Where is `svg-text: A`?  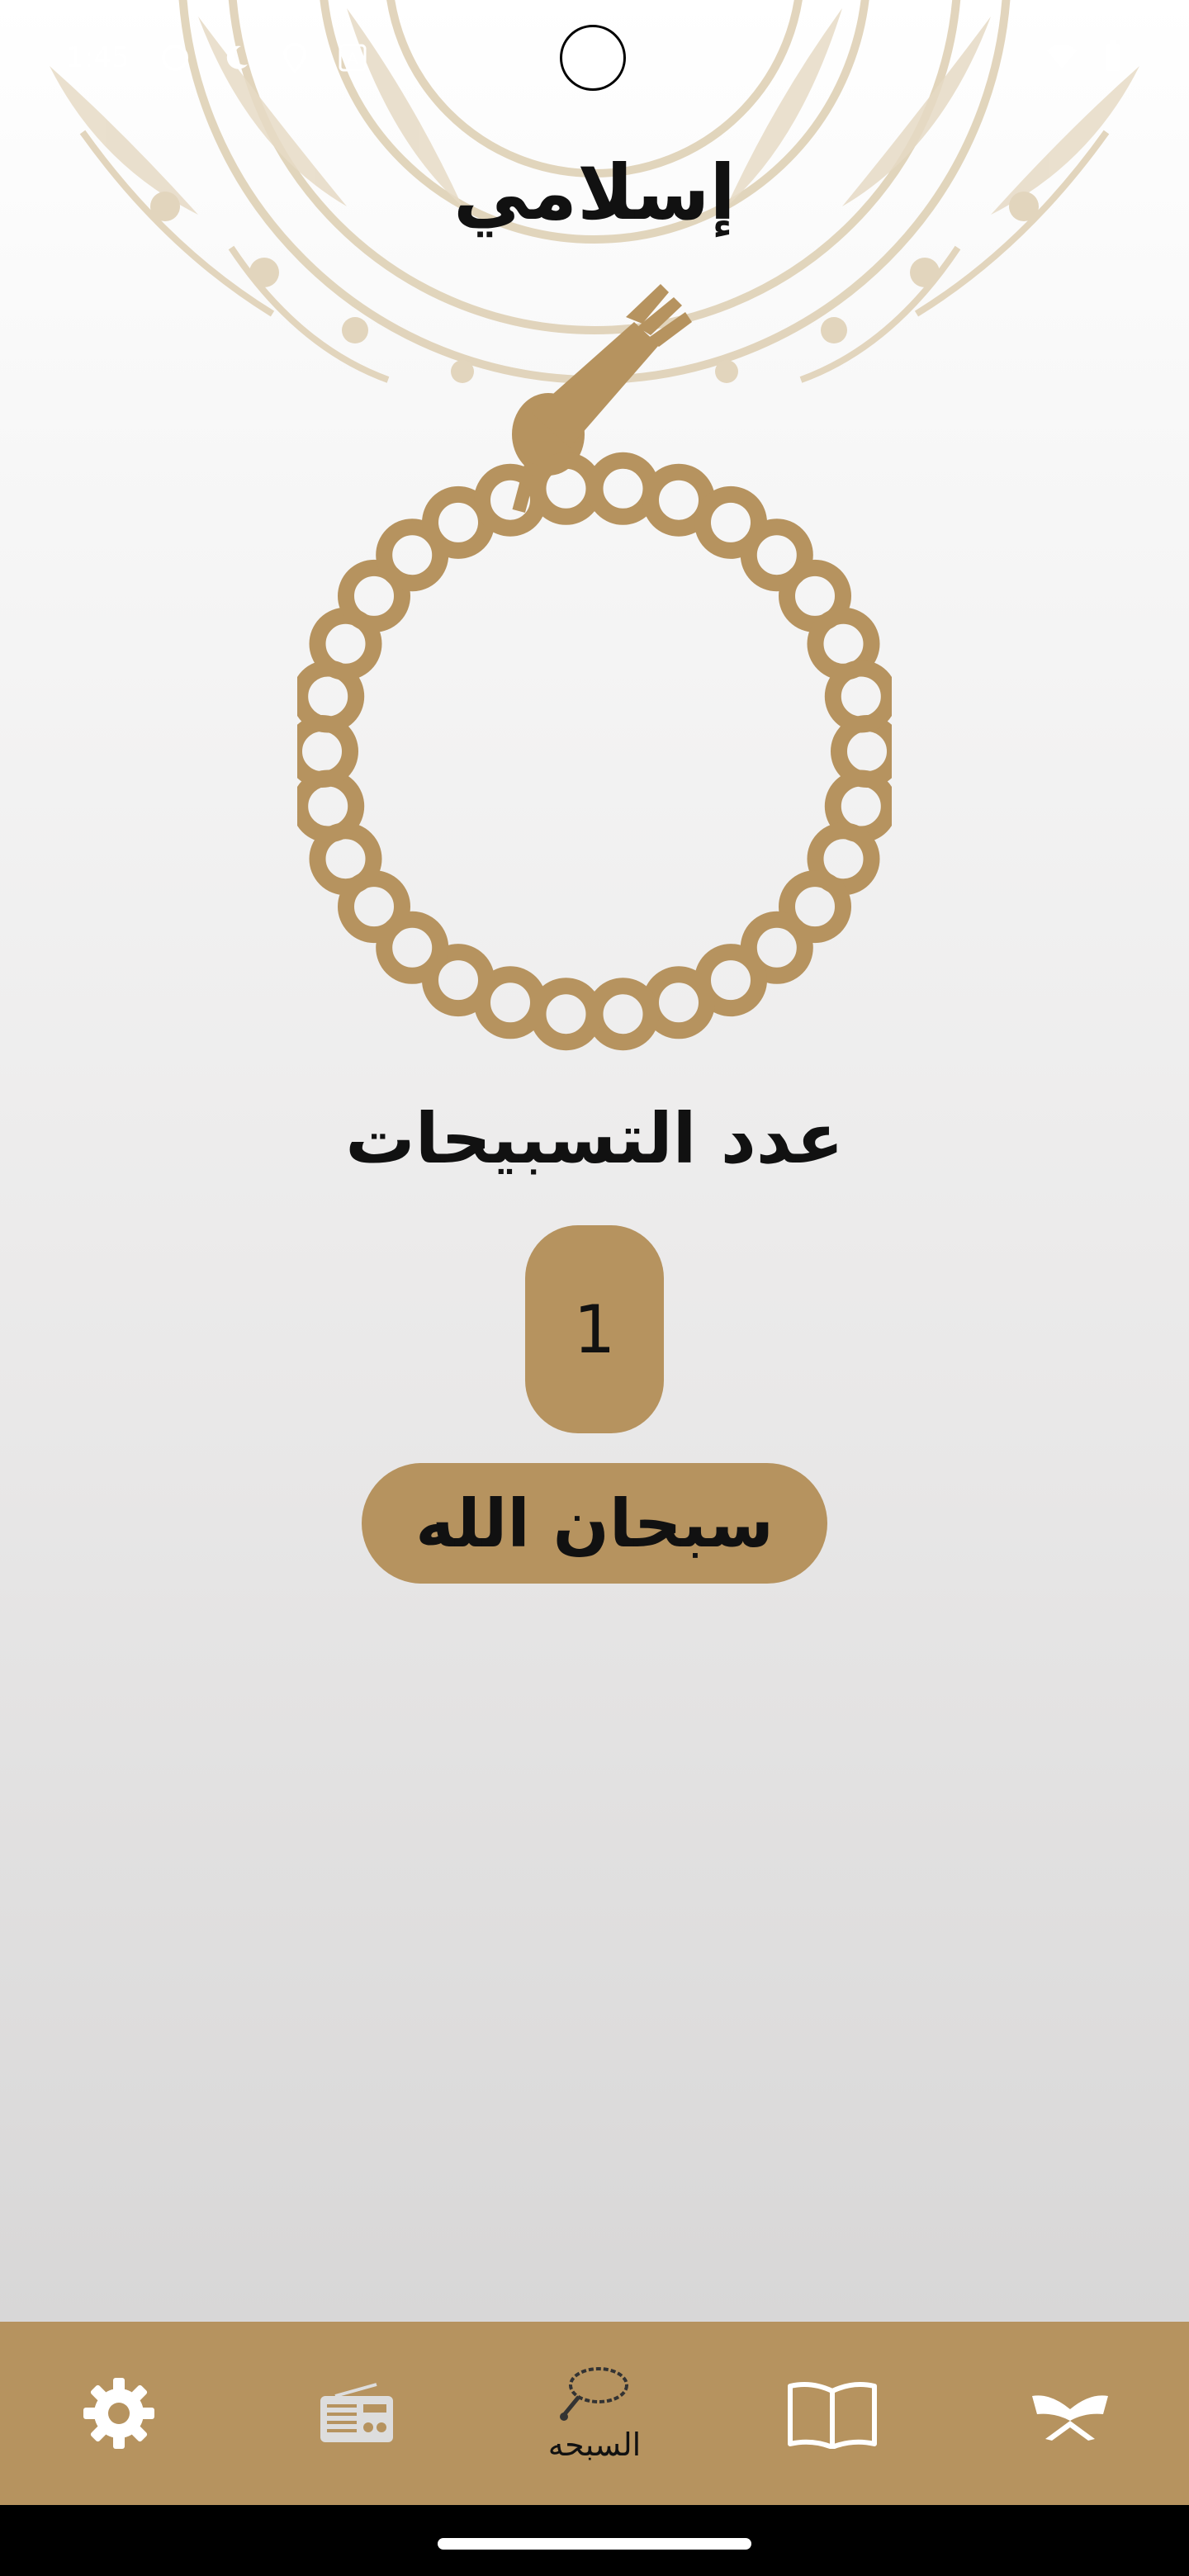 svg-text: A is located at coordinates (353, 59).